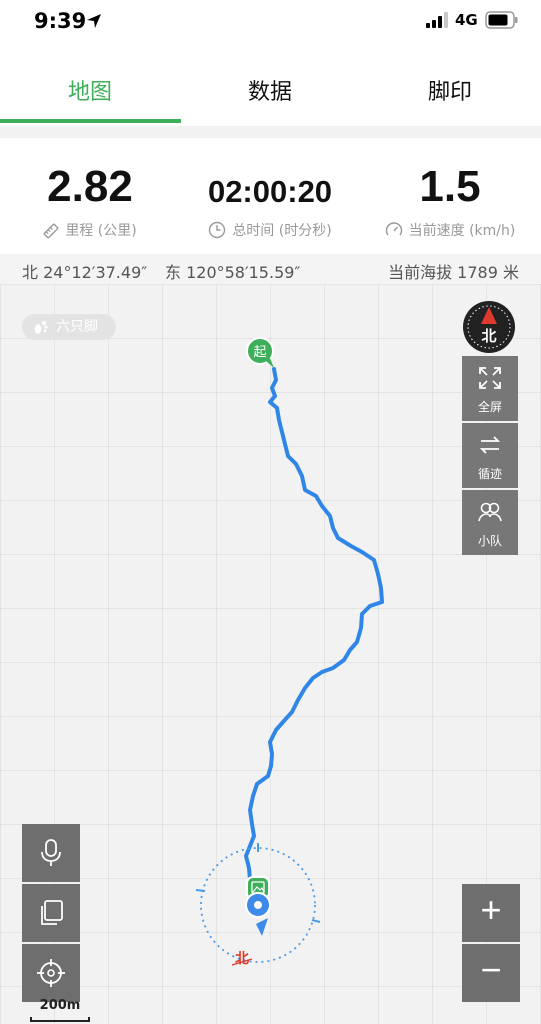  I want to click on retrace-icon, so click(490, 445).